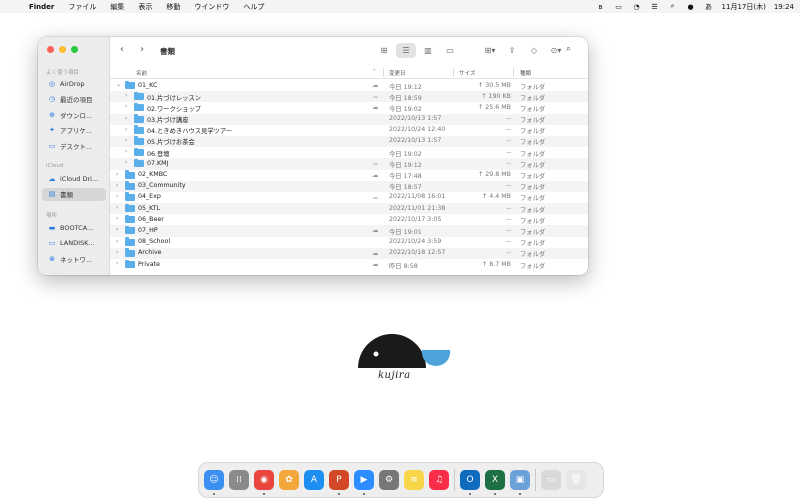 The width and height of the screenshot is (800, 500). Describe the element at coordinates (349, 152) in the screenshot. I see `file-row: › 06.登壇 今日 19:02 -- フォルダ` at that location.